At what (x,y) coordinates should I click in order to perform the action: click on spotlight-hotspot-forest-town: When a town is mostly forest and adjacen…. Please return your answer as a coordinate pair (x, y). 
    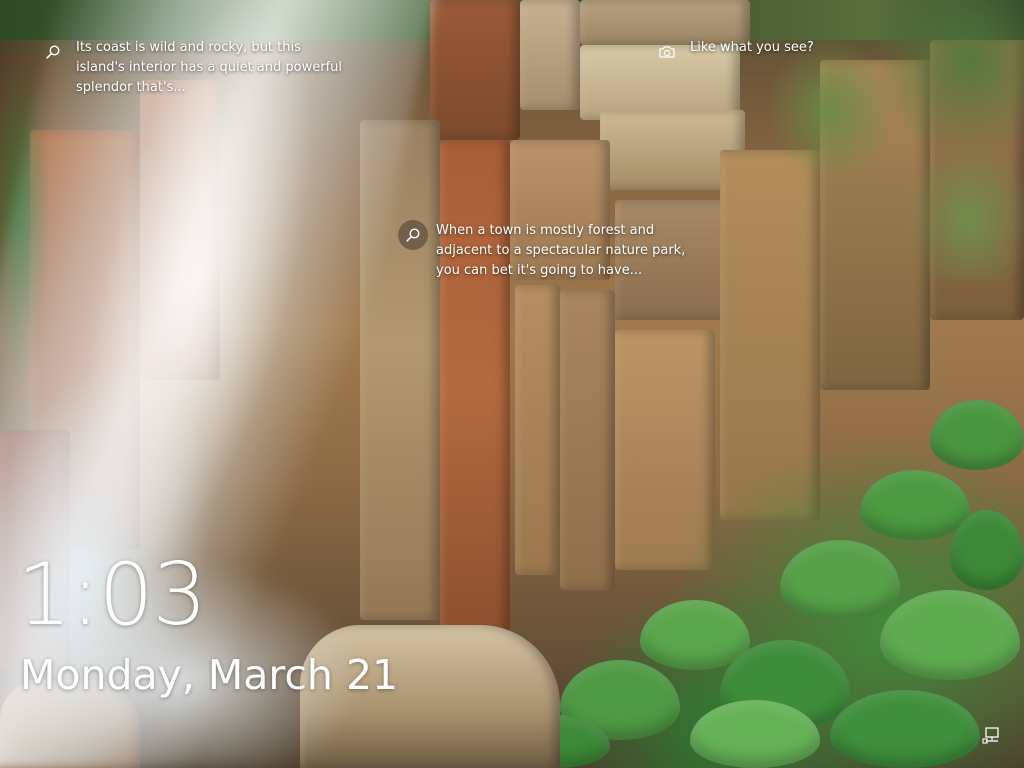
    Looking at the image, I should click on (558, 250).